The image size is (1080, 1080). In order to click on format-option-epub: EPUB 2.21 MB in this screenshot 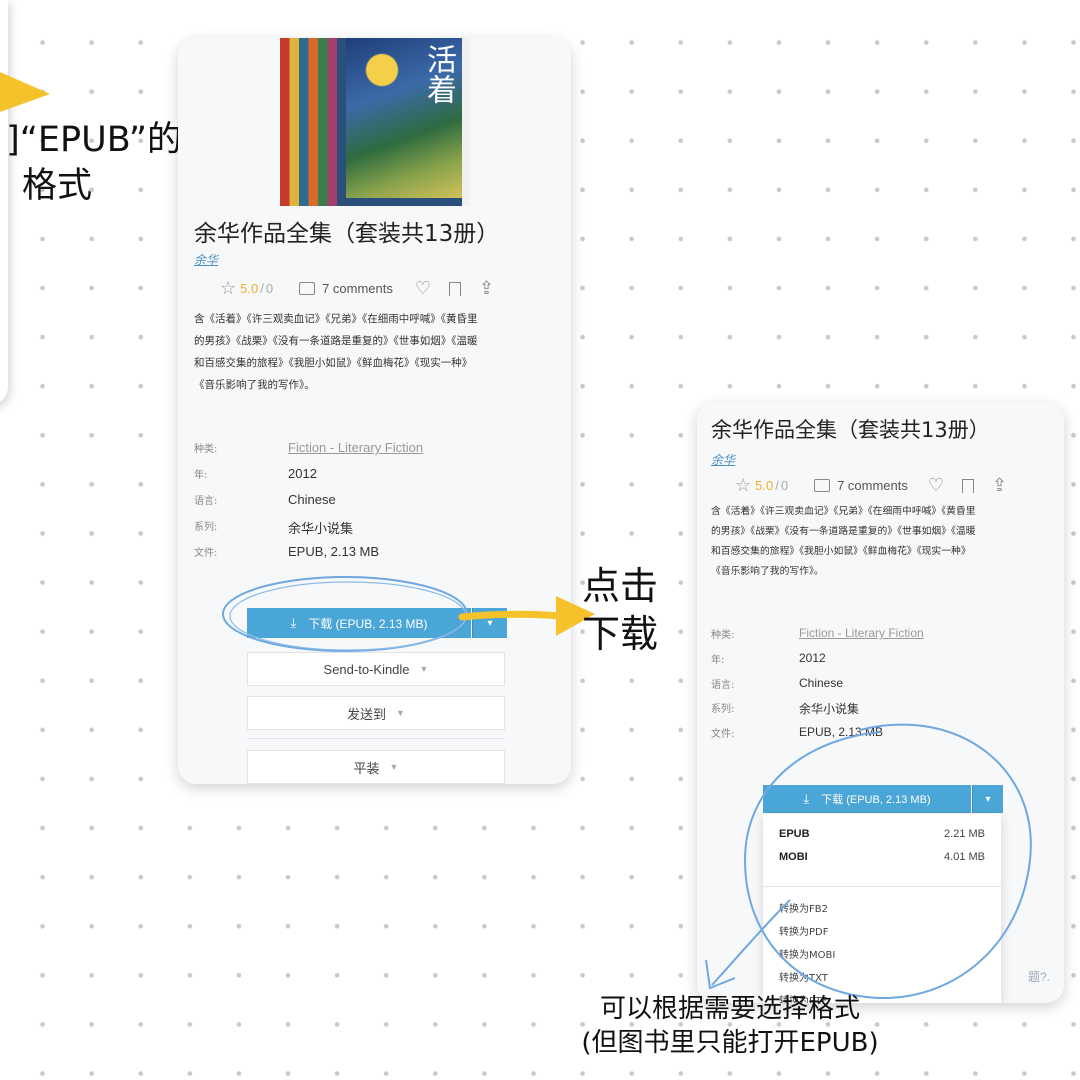, I will do `click(882, 834)`.